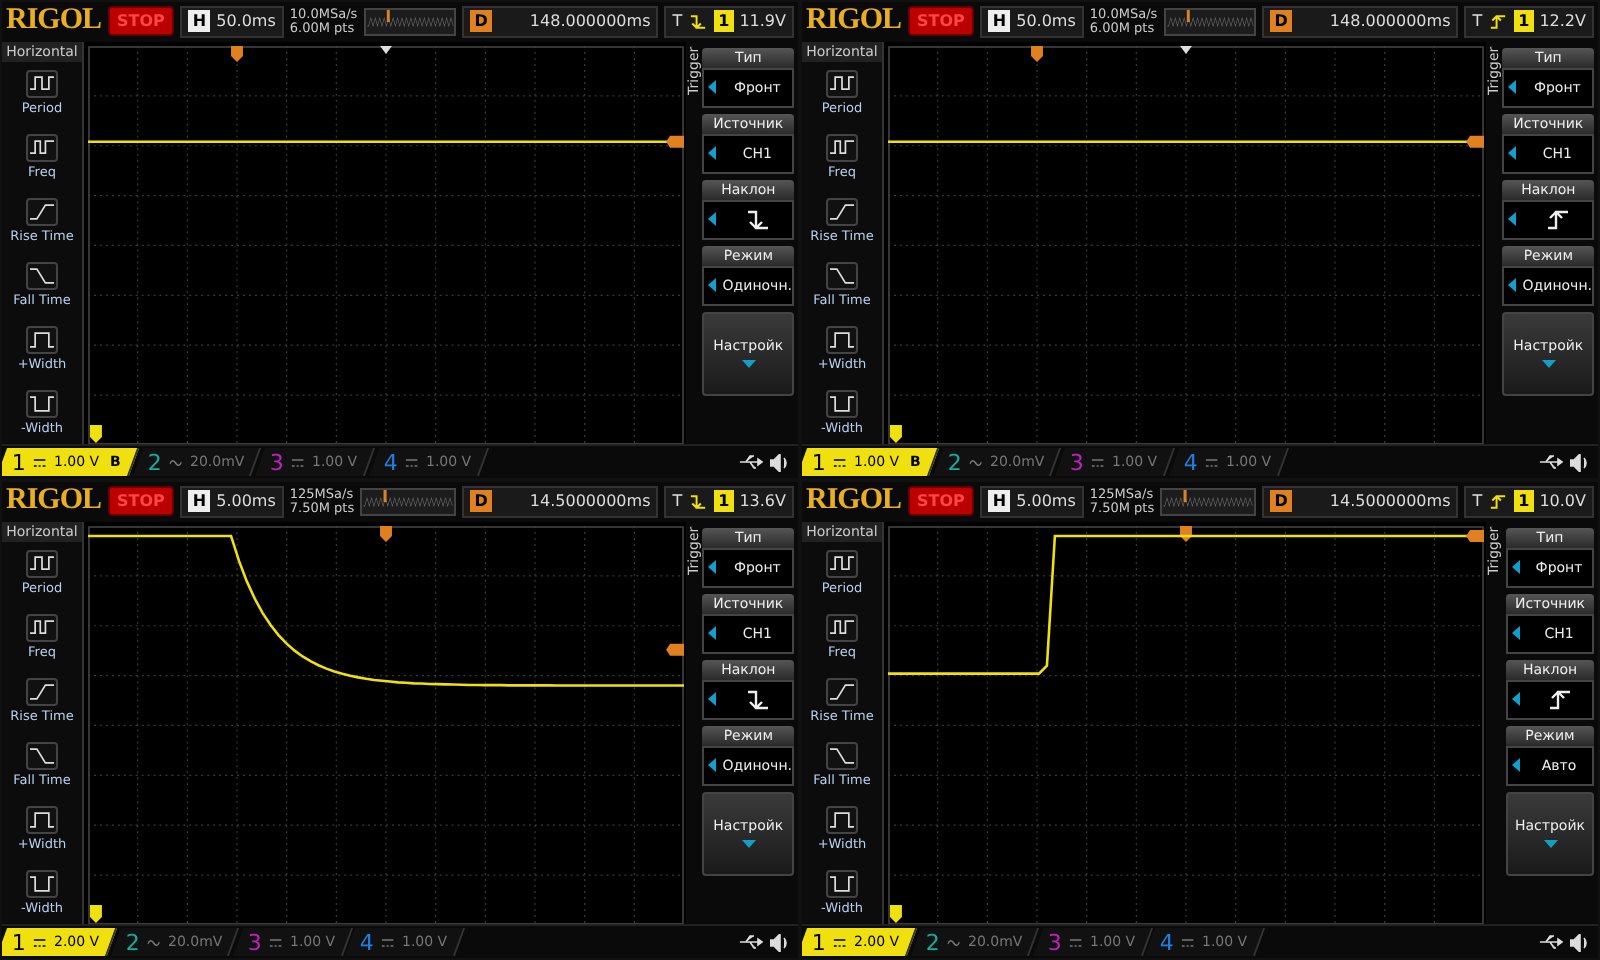 The width and height of the screenshot is (1600, 960). Describe the element at coordinates (762, 501) in the screenshot. I see `trigger-level: 13.6V` at that location.